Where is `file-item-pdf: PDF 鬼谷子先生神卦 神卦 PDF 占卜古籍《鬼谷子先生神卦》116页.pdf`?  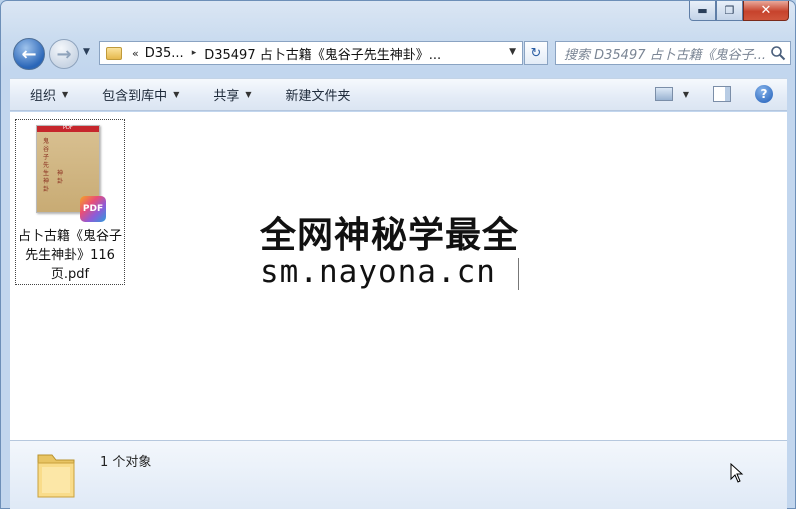
file-item-pdf: PDF 鬼谷子先生神卦 神卦 PDF 占卜古籍《鬼谷子先生神卦》116页.pdf is located at coordinates (70, 202).